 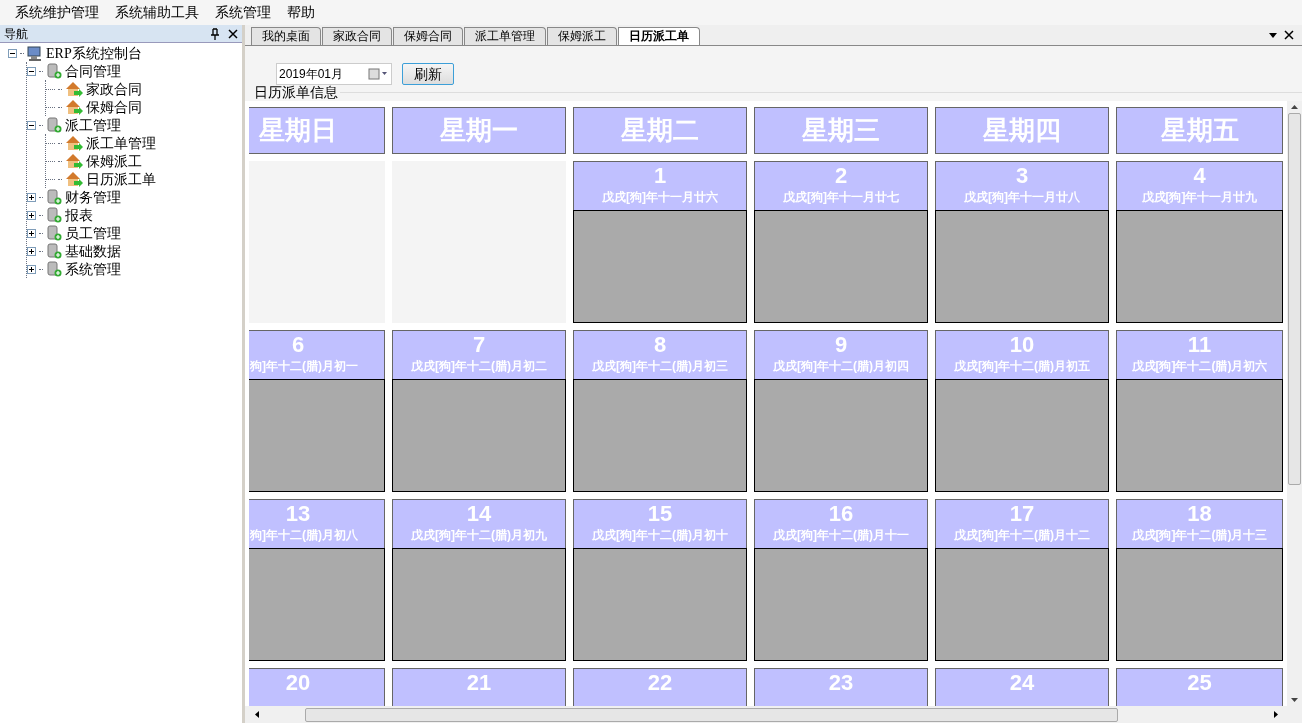 What do you see at coordinates (428, 73) in the screenshot?
I see `refresh-button: 刷新` at bounding box center [428, 73].